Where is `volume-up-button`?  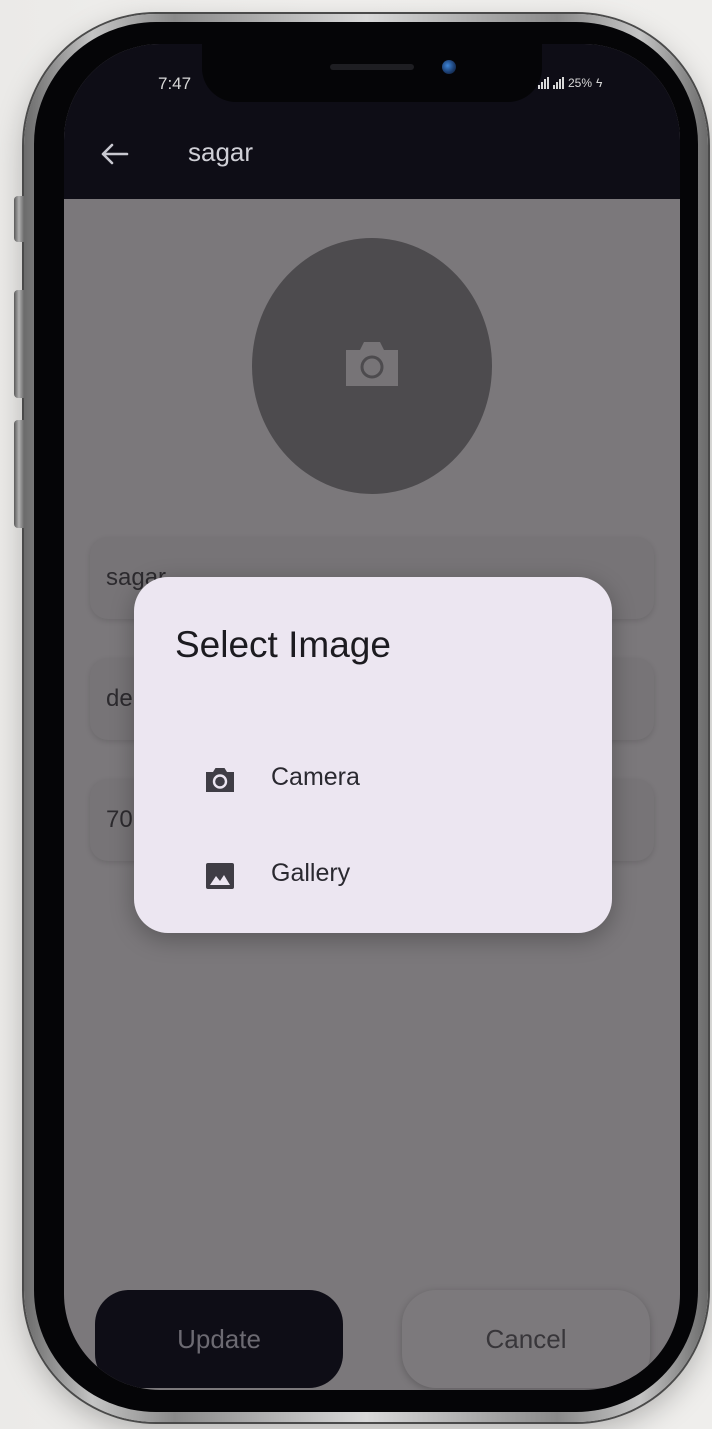
volume-up-button is located at coordinates (19, 344).